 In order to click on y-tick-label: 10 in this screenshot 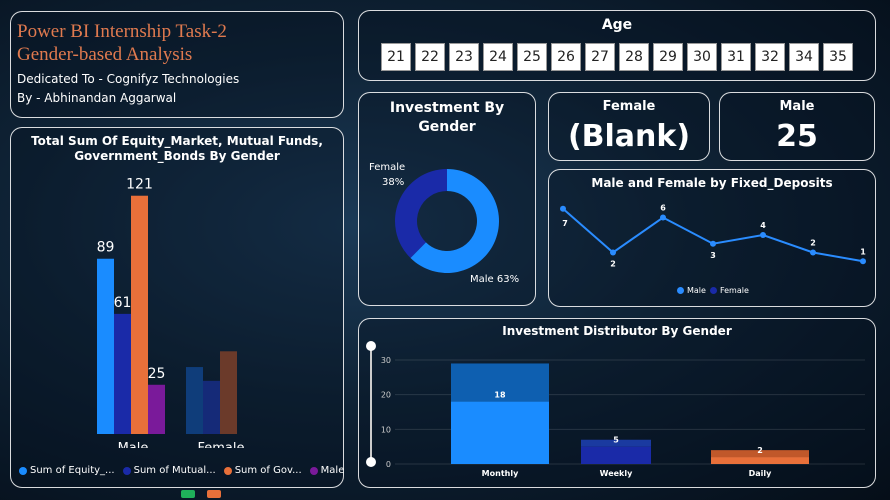, I will do `click(386, 429)`.